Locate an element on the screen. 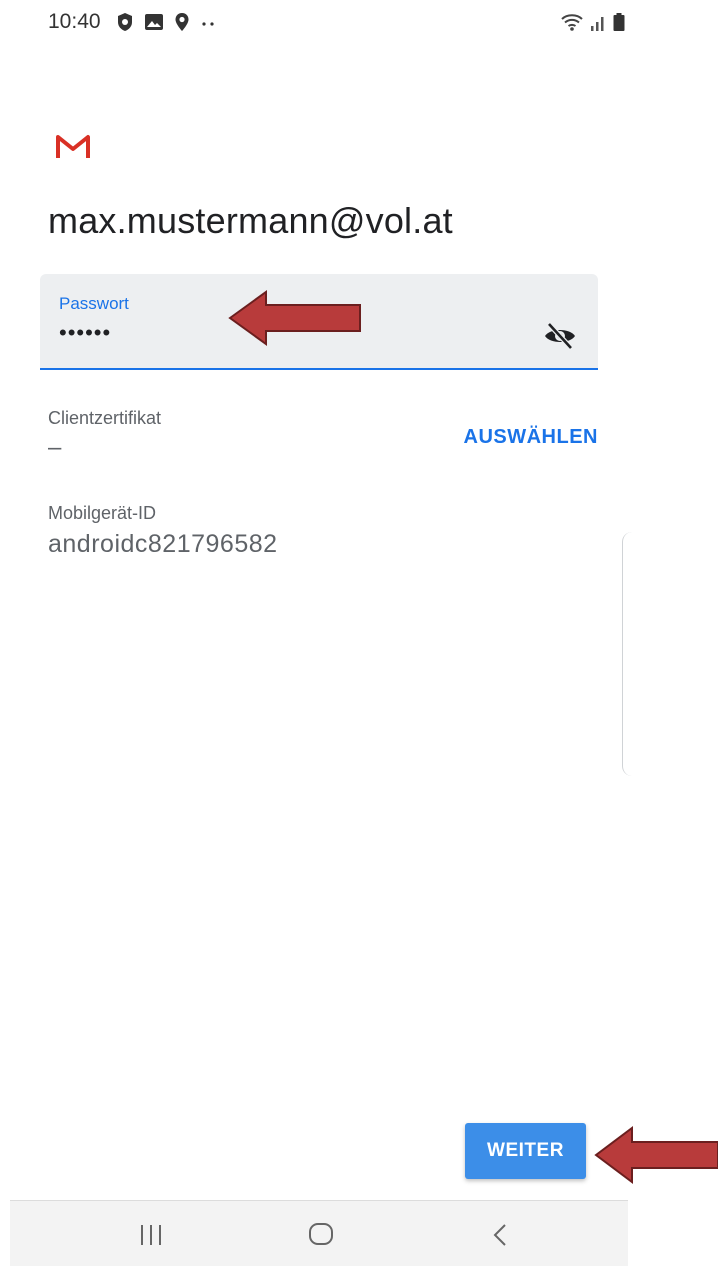 This screenshot has height=1266, width=718. gmail-logo is located at coordinates (73, 146).